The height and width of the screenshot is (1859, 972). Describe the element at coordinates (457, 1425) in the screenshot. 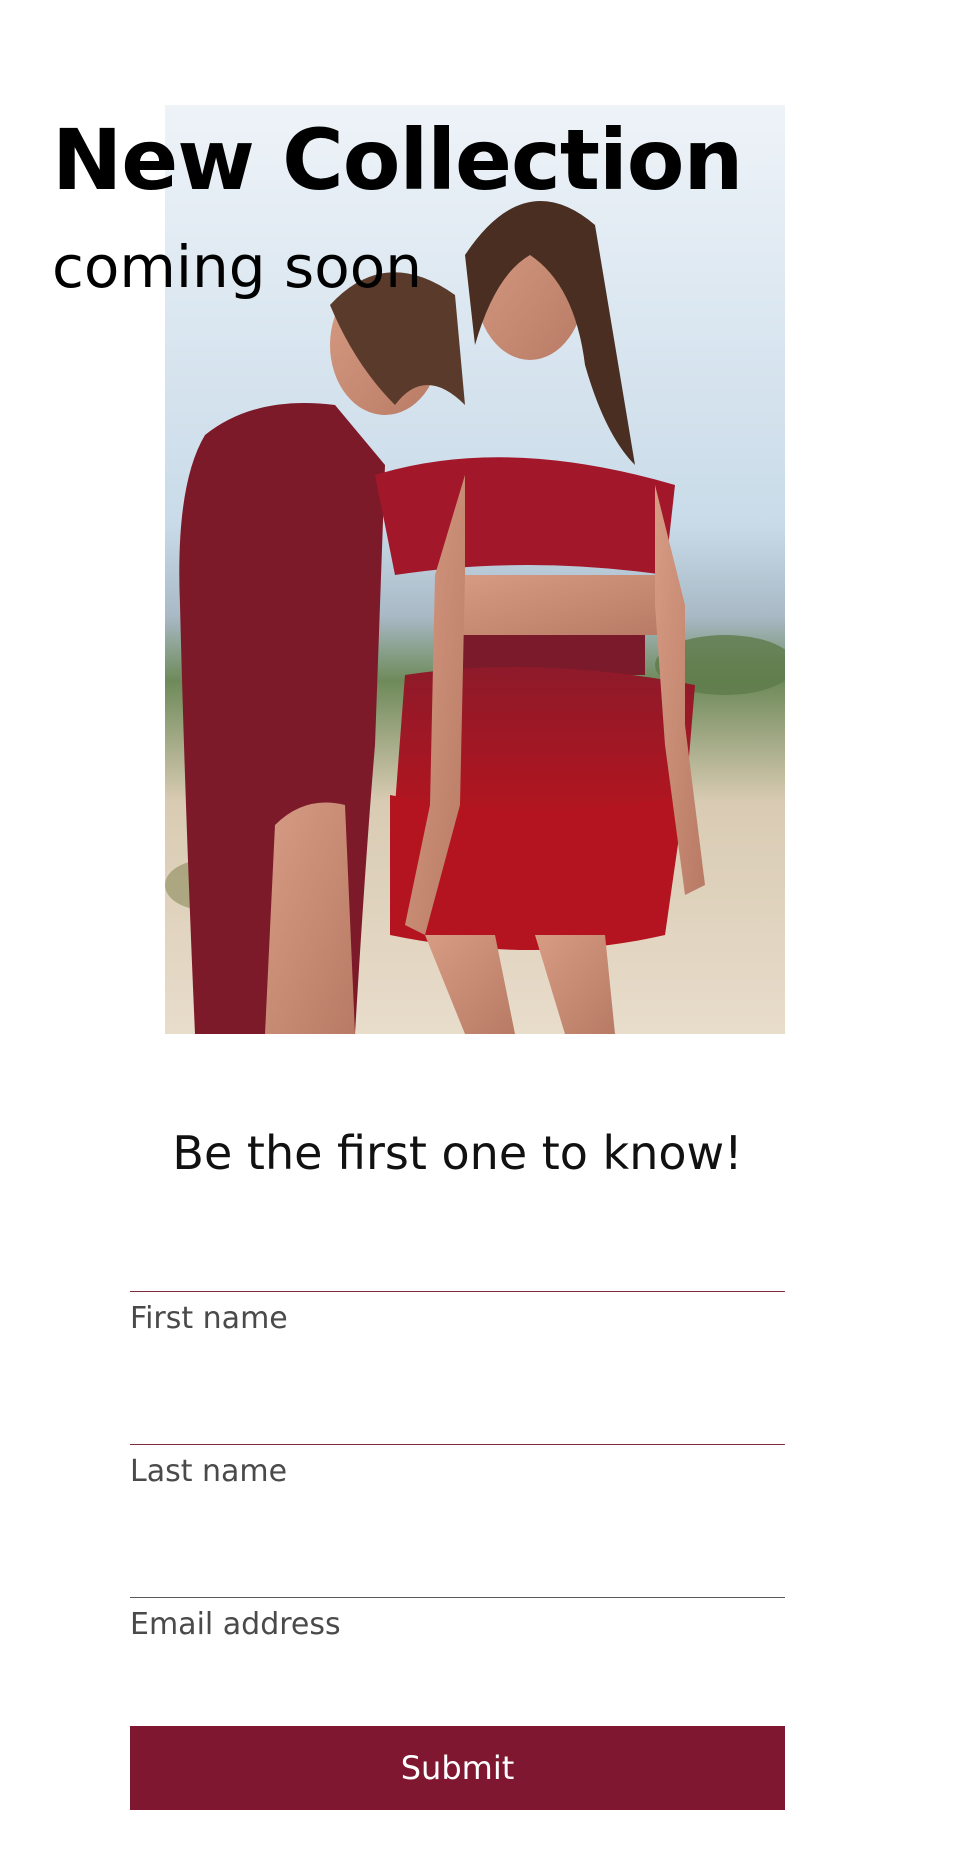

I see `last-name-input` at that location.